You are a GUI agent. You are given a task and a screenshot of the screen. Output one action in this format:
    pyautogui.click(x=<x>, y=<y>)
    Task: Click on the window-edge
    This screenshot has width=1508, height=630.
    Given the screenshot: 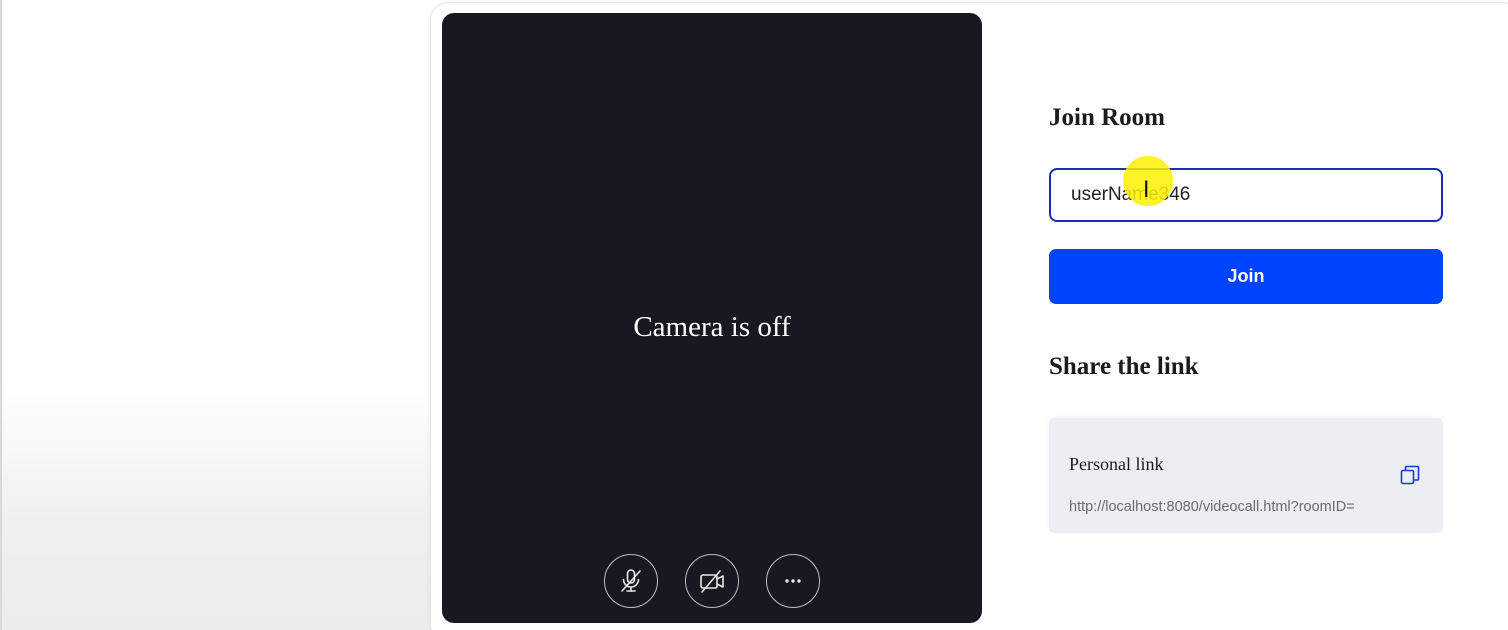 What is the action you would take?
    pyautogui.click(x=1, y=315)
    